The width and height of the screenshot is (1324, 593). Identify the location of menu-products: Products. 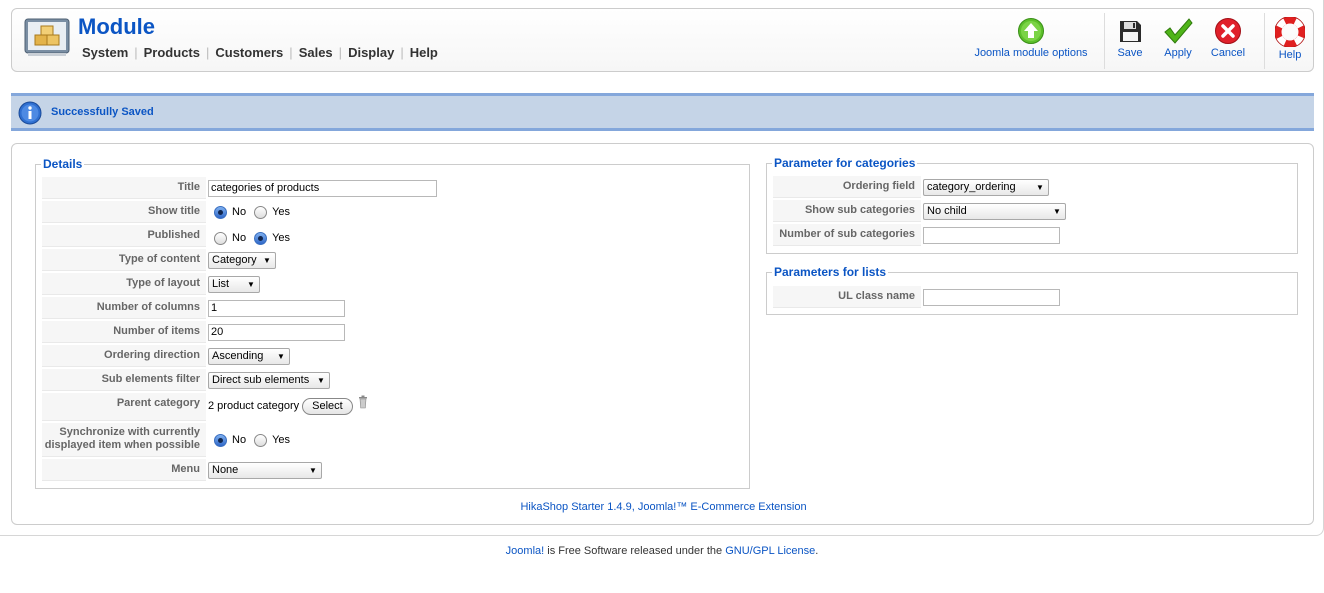
(172, 52).